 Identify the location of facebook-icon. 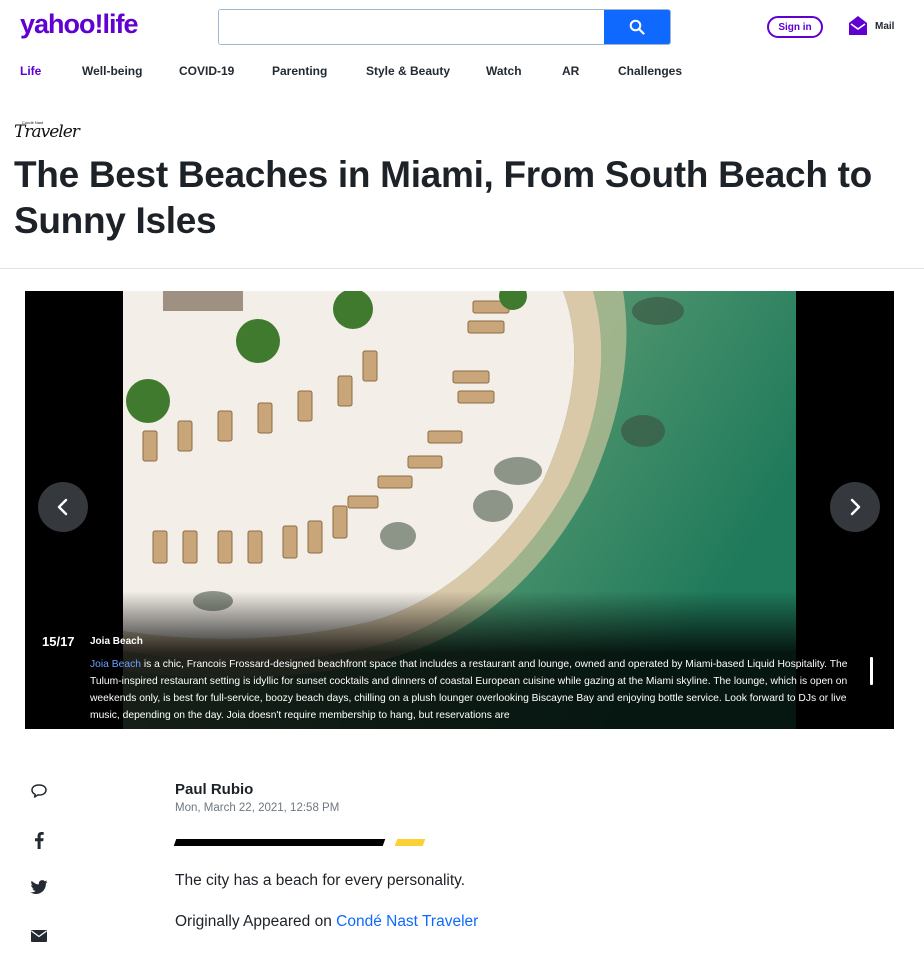
(39, 840).